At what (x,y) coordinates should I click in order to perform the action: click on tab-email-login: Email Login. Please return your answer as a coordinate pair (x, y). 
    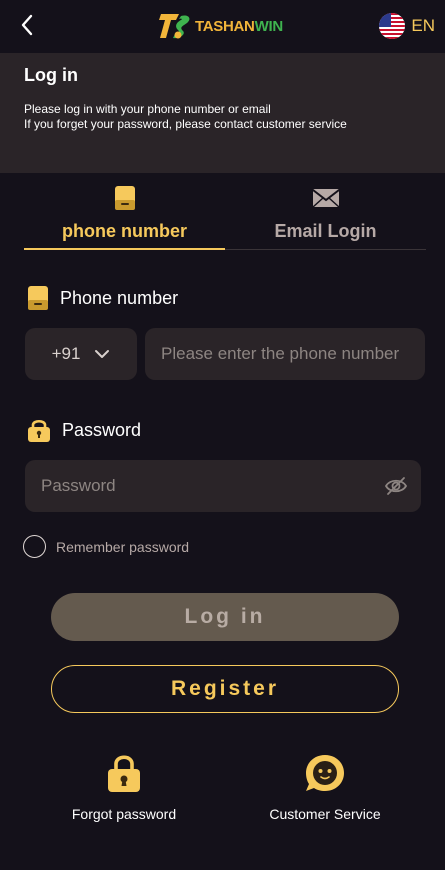
    Looking at the image, I should click on (325, 214).